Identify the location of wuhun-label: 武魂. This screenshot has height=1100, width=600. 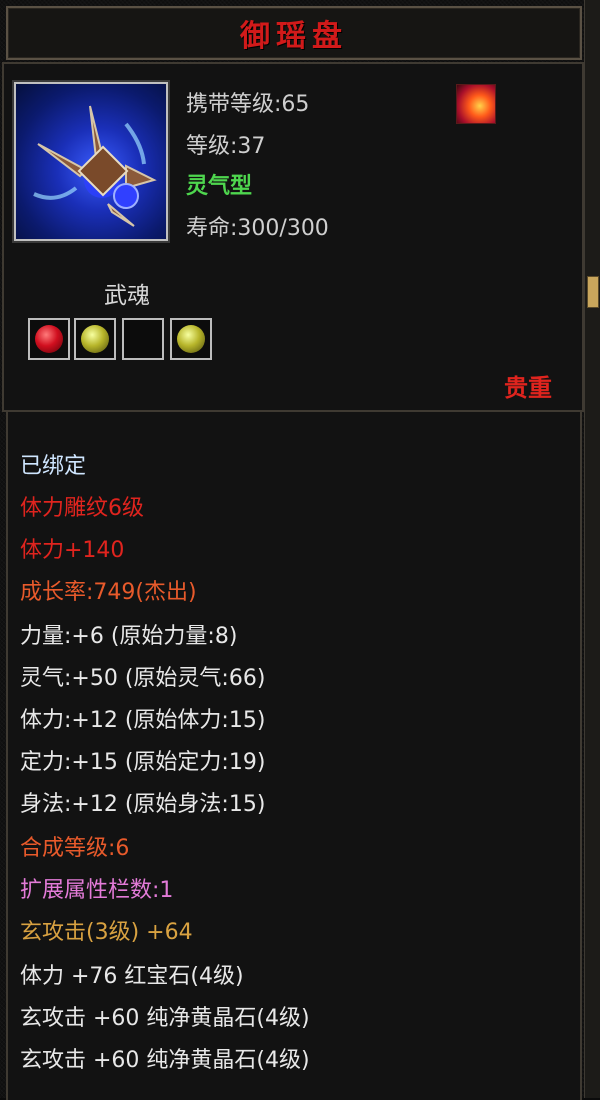
(127, 296).